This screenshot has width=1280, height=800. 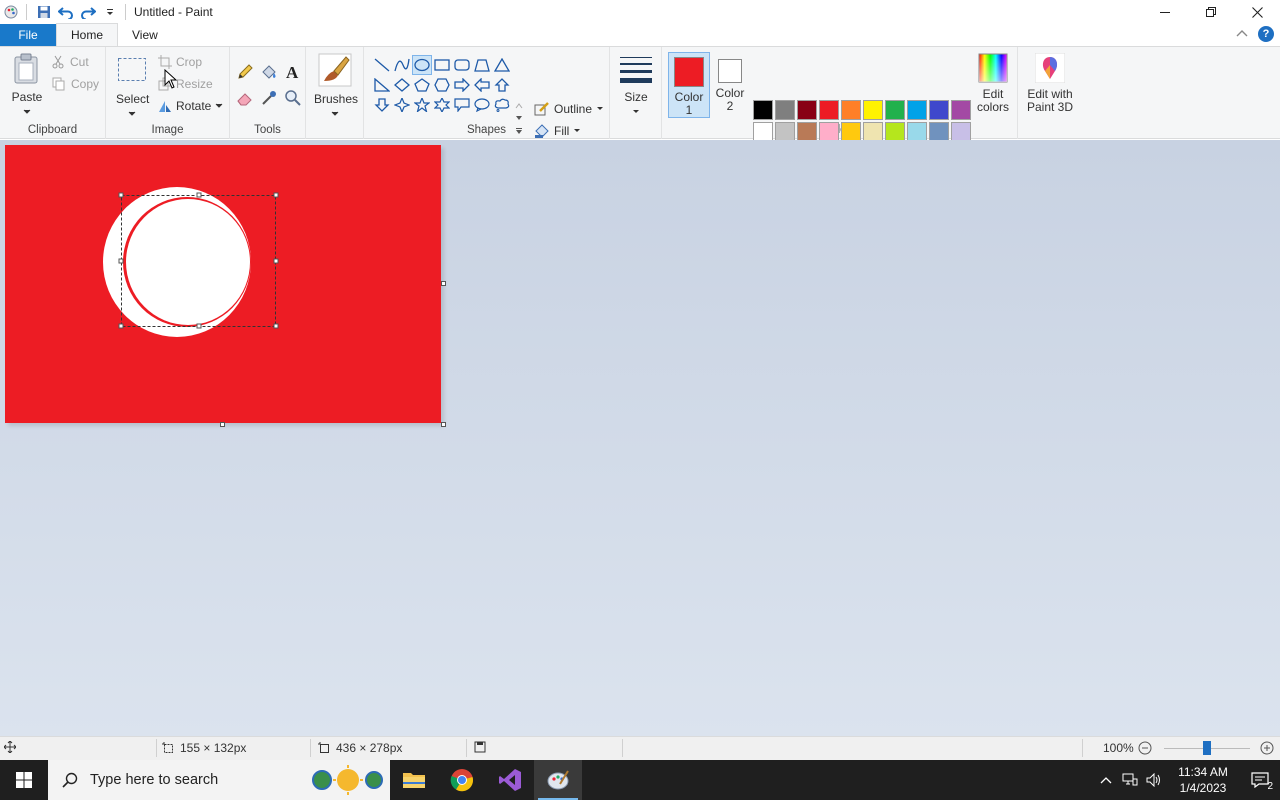 I want to click on tab-home: Home, so click(x=87, y=34).